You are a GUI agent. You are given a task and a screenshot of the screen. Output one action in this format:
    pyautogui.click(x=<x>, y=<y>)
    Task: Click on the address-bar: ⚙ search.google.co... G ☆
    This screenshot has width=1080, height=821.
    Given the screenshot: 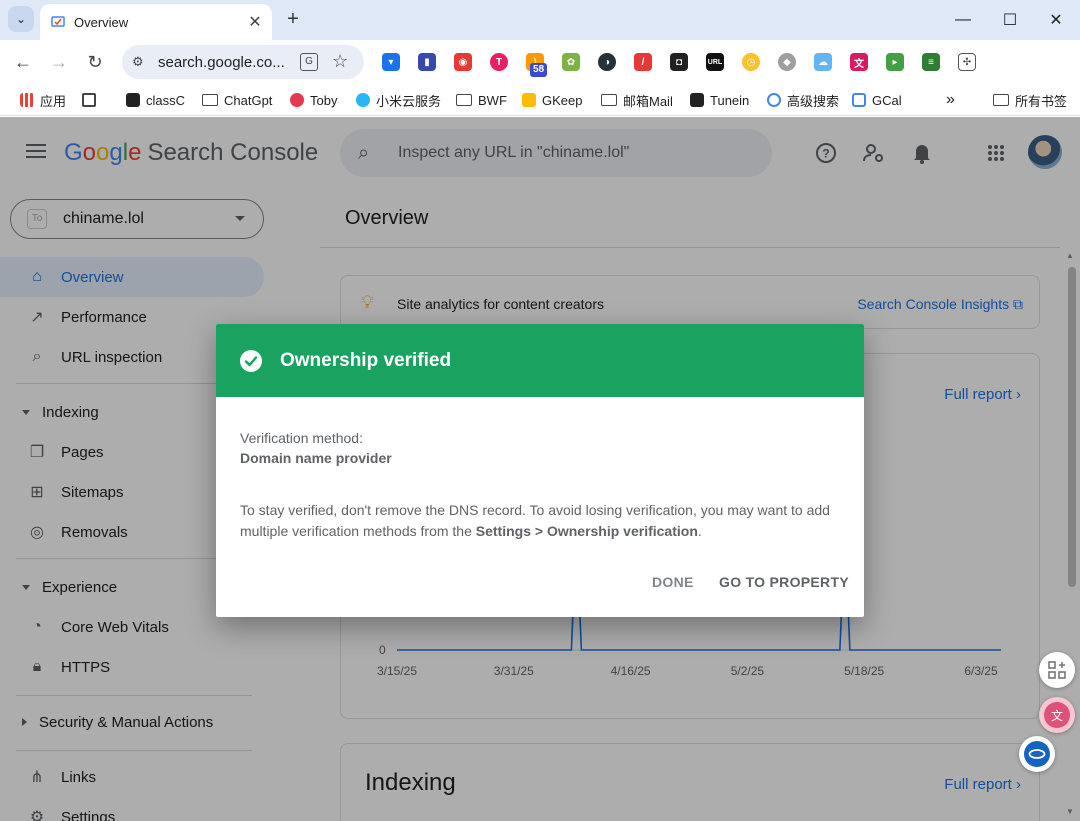 What is the action you would take?
    pyautogui.click(x=243, y=62)
    